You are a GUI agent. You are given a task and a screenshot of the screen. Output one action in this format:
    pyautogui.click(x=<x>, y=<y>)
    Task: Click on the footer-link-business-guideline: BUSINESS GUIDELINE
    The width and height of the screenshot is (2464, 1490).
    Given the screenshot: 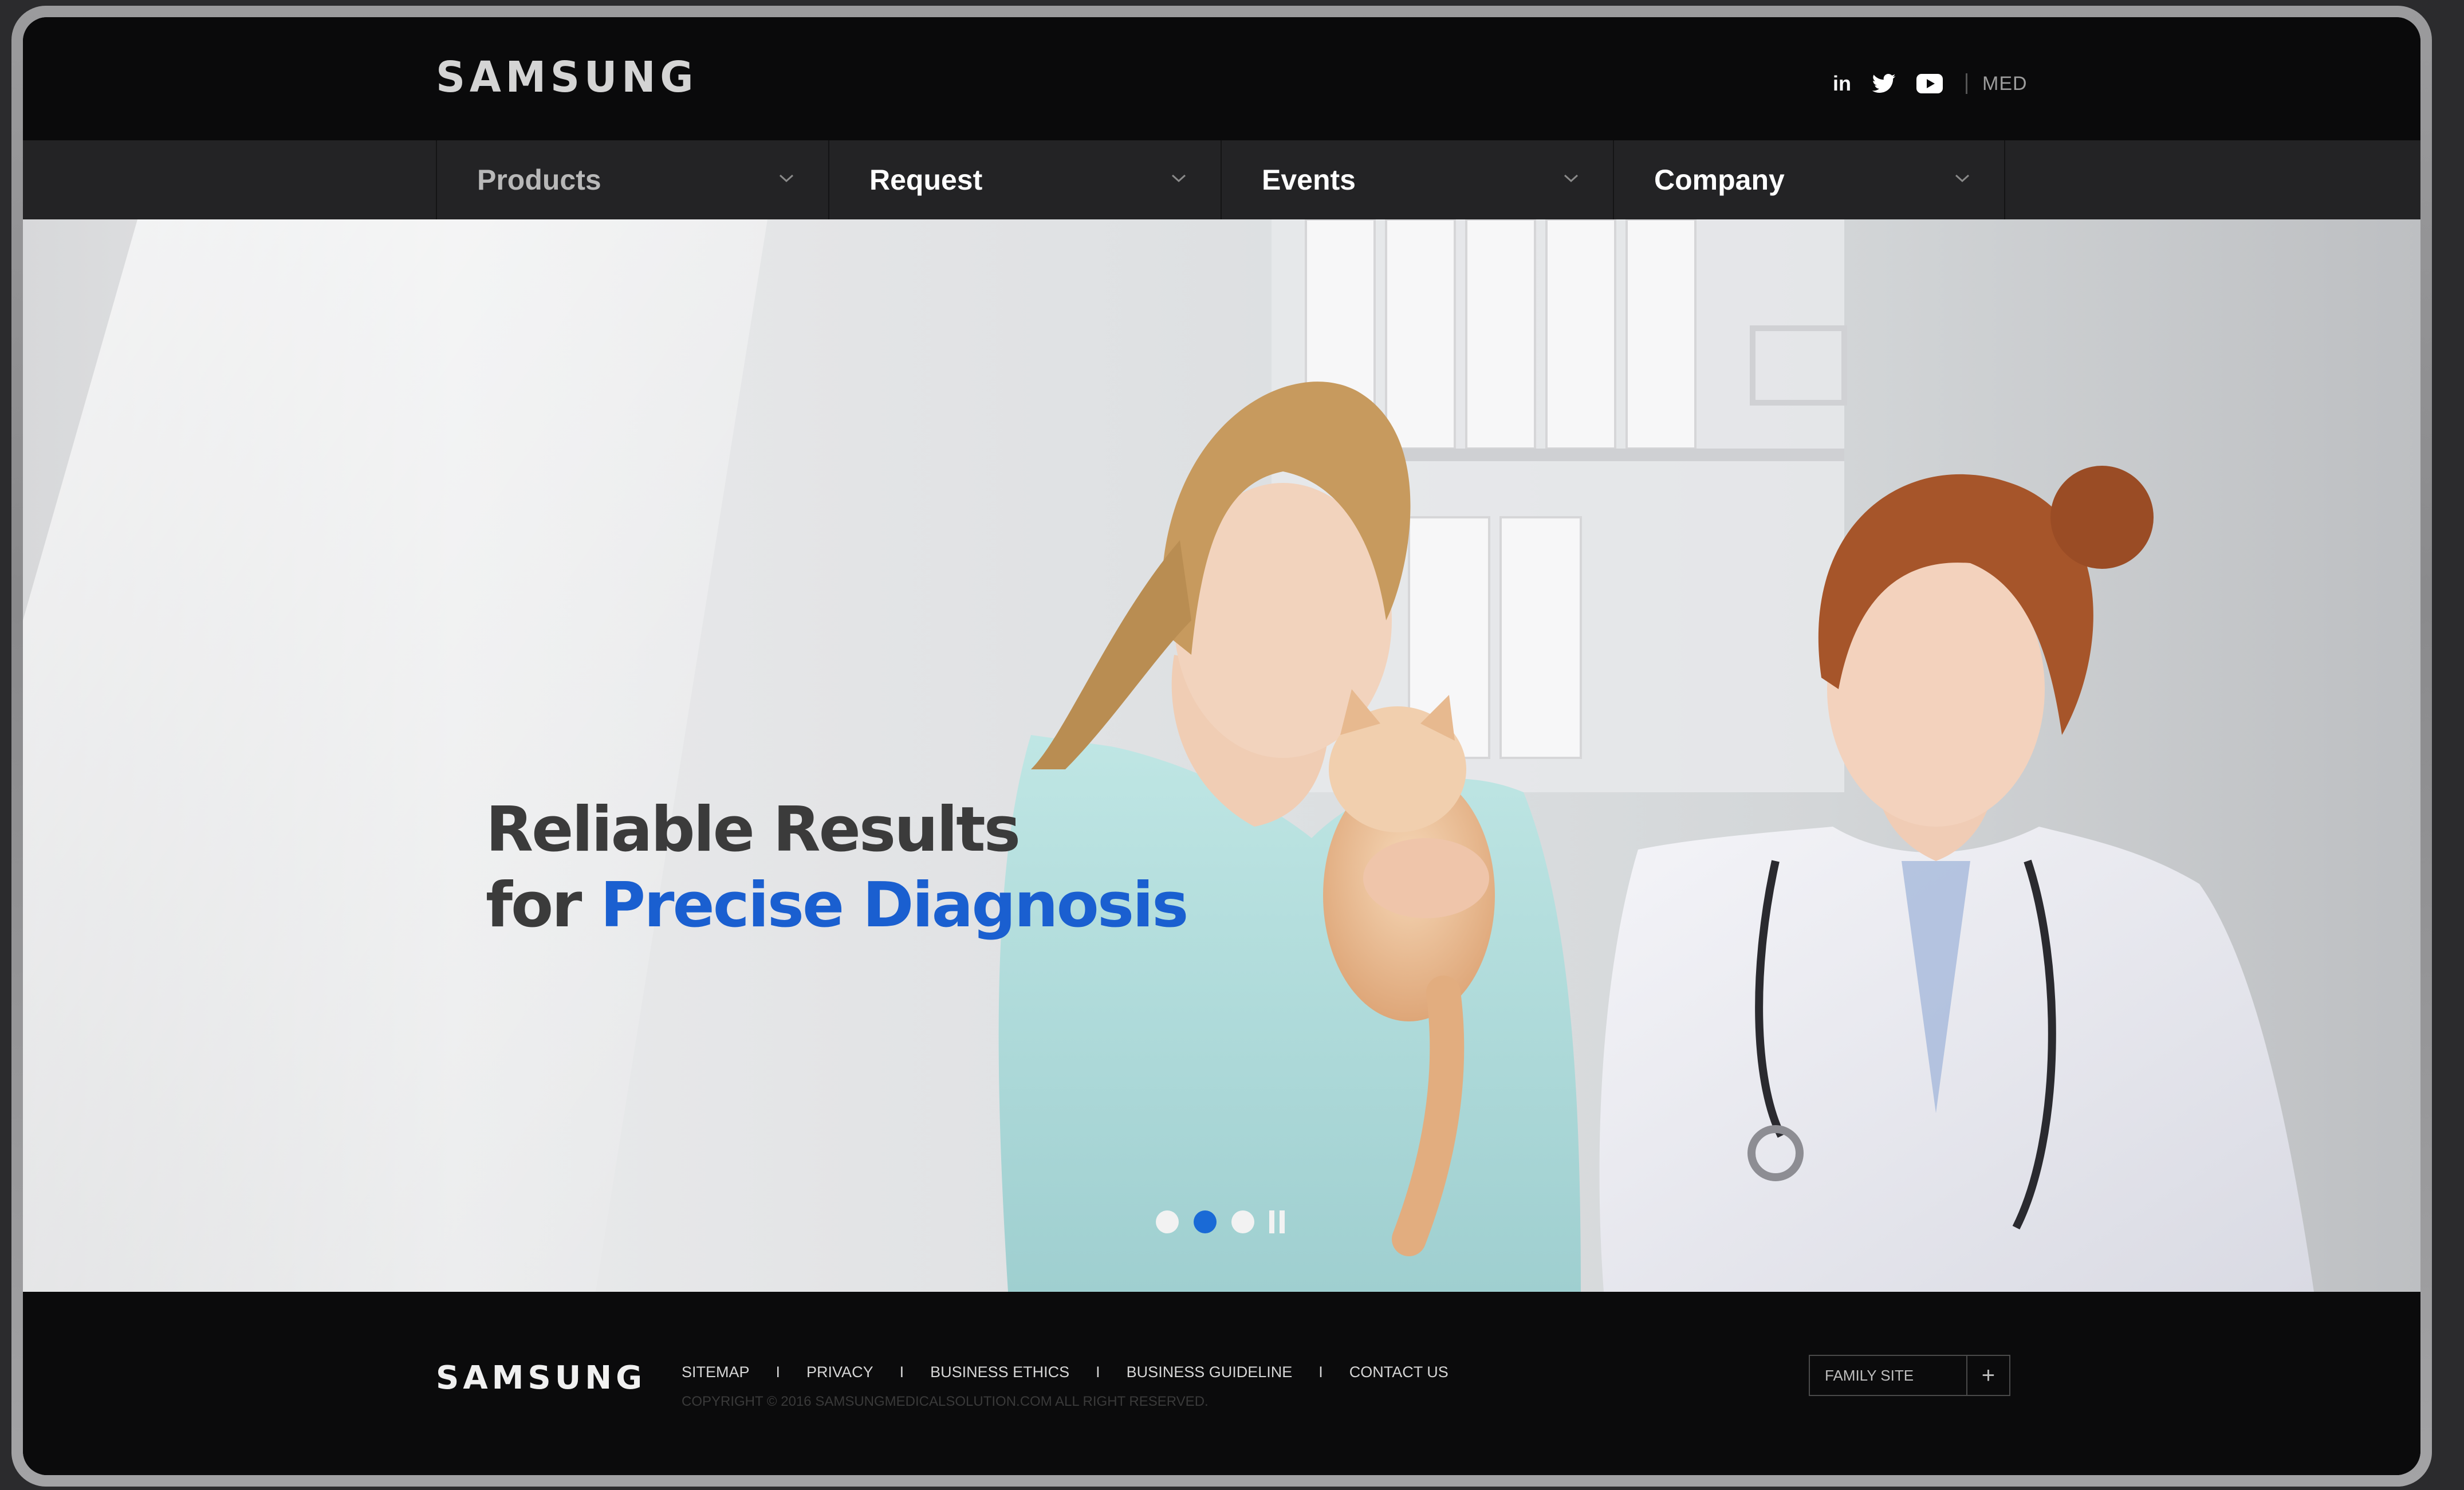 What is the action you would take?
    pyautogui.click(x=1210, y=1372)
    